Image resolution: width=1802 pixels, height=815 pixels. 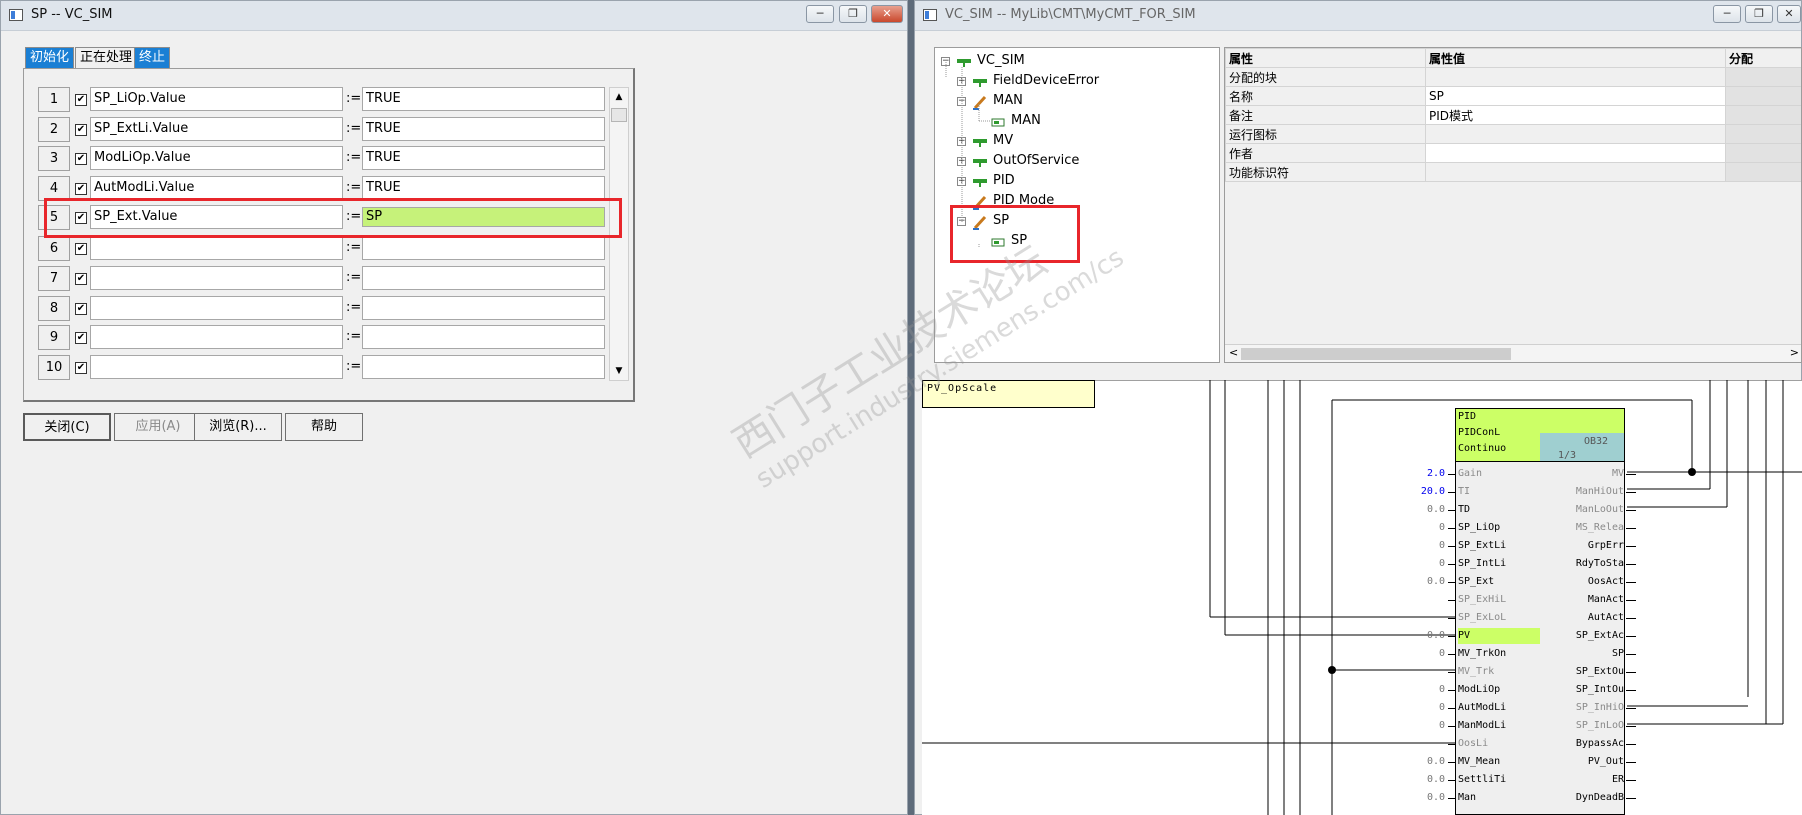 I want to click on pin-output-label: PV_Out, so click(x=1582, y=762).